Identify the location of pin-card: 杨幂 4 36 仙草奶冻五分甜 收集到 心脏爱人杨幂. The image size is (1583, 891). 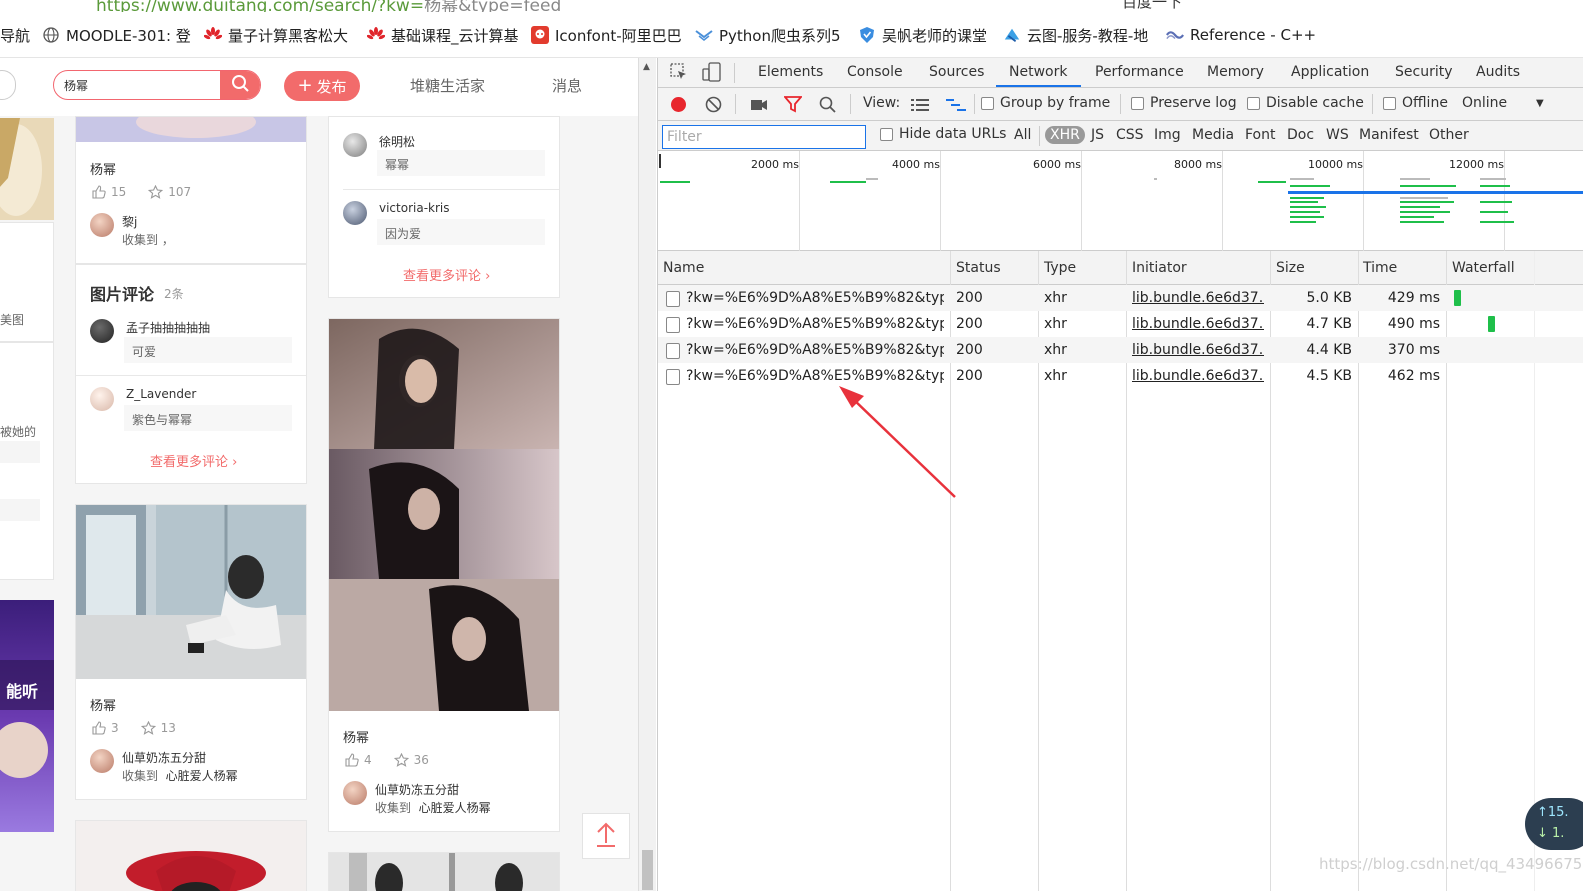
(444, 575).